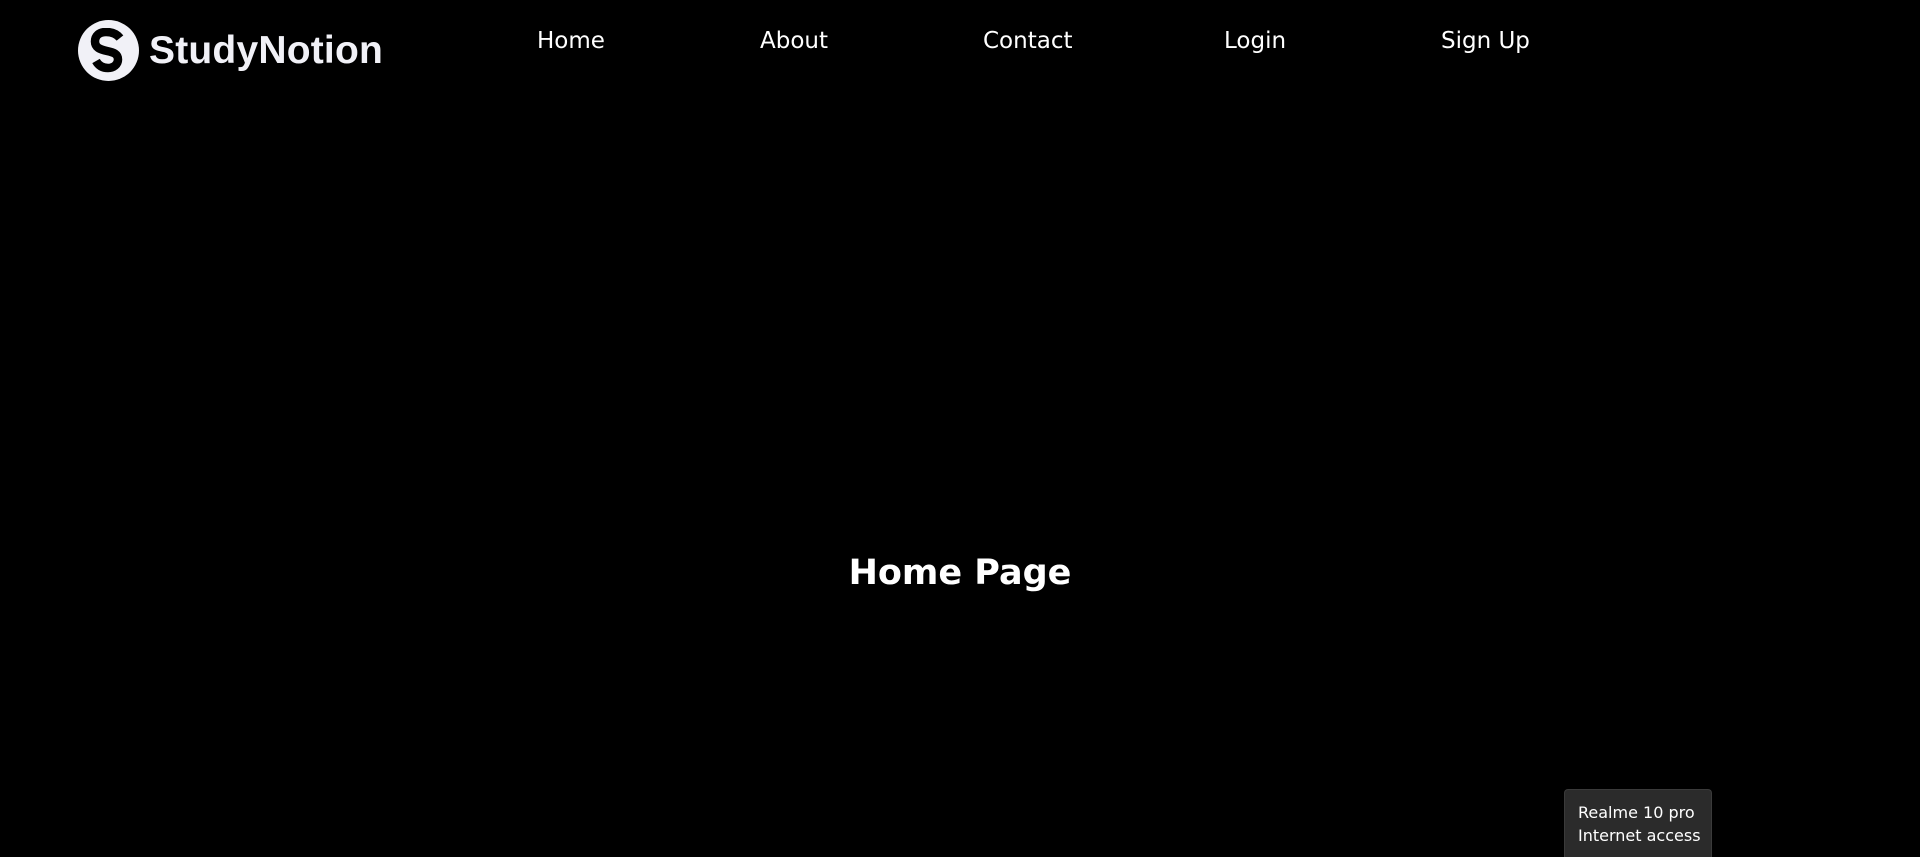 This screenshot has width=1920, height=857. What do you see at coordinates (1639, 835) in the screenshot?
I see `tooltip-network-status: Internet access` at bounding box center [1639, 835].